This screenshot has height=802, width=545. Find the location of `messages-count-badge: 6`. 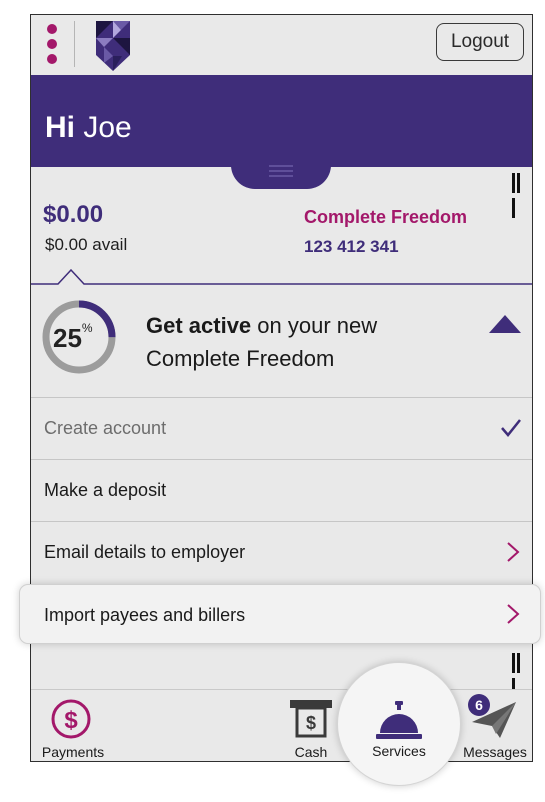

messages-count-badge: 6 is located at coordinates (479, 705).